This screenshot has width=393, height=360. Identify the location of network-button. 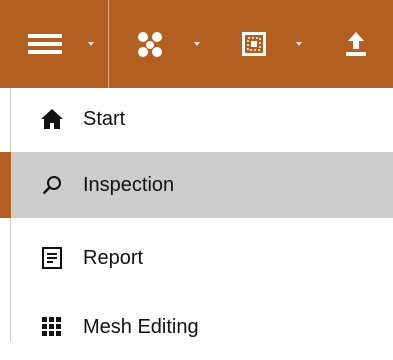
(150, 44).